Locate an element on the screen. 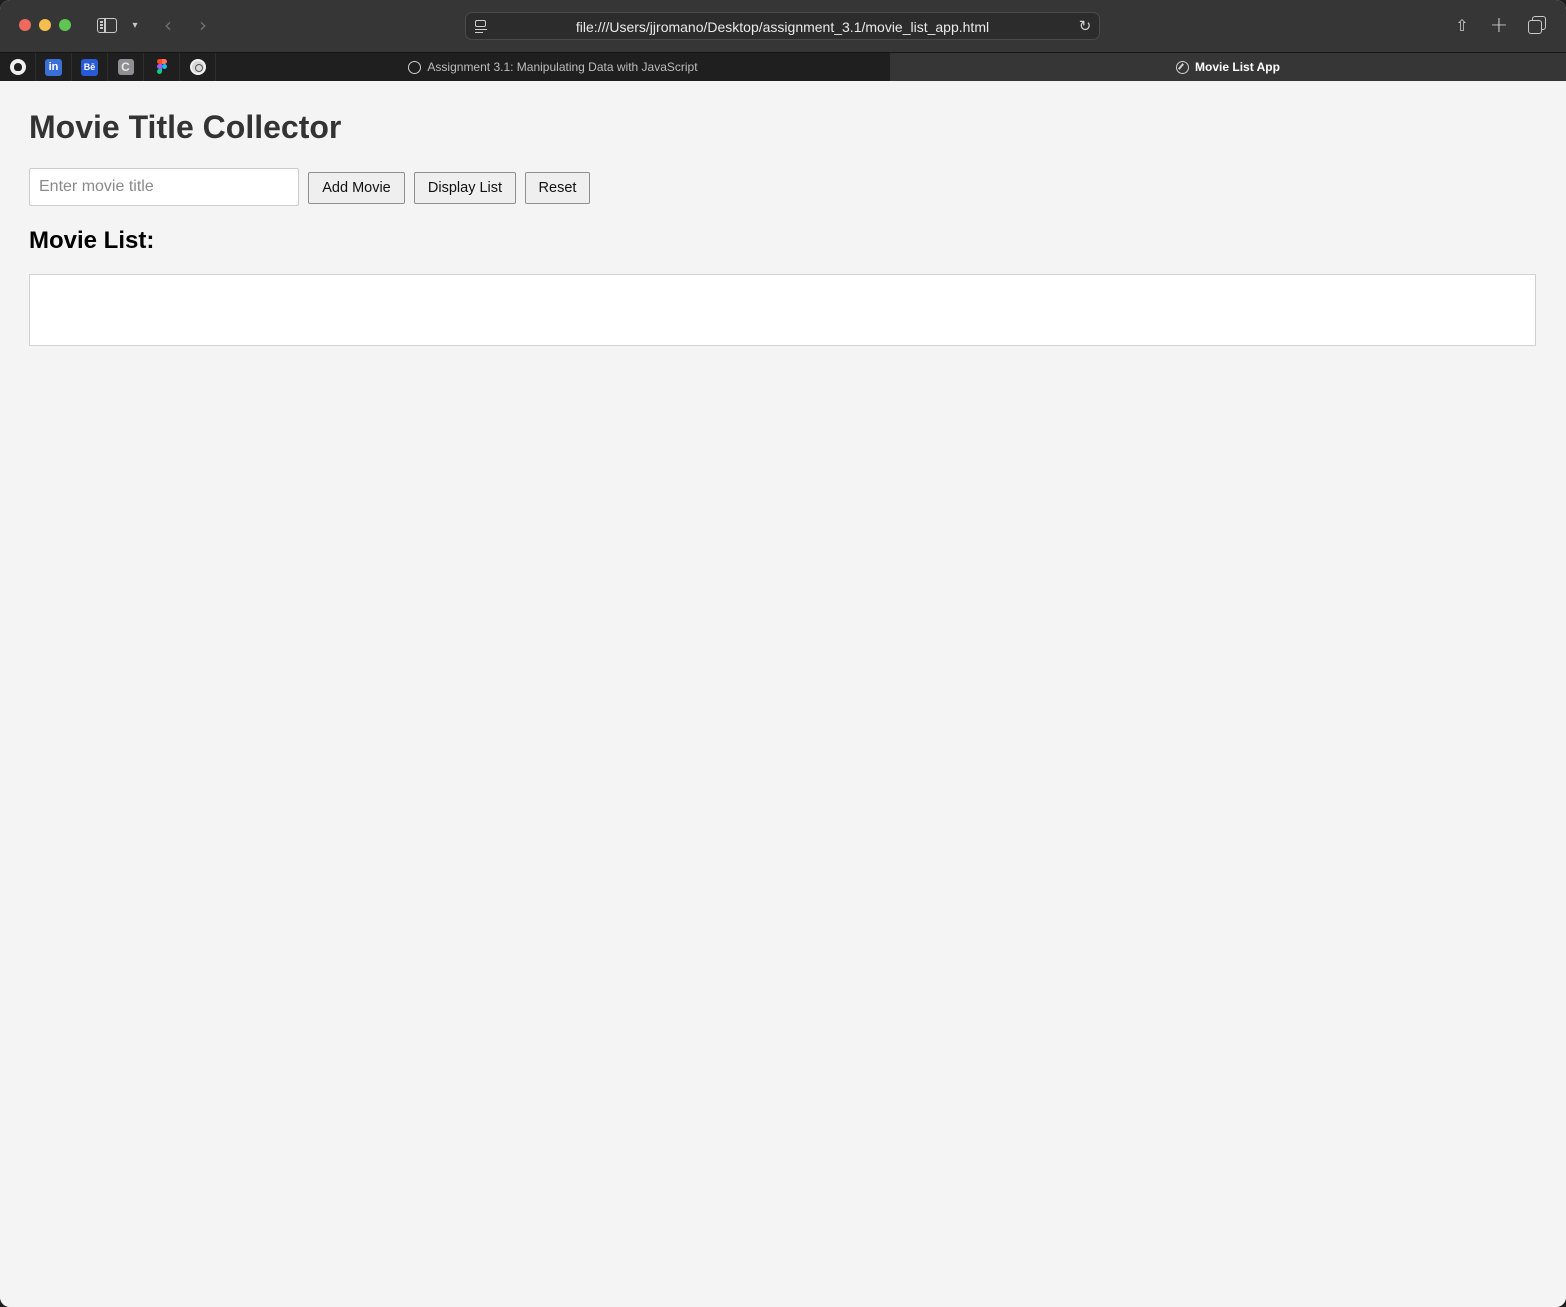 Image resolution: width=1566 pixels, height=1307 pixels. c-icon: C is located at coordinates (125, 67).